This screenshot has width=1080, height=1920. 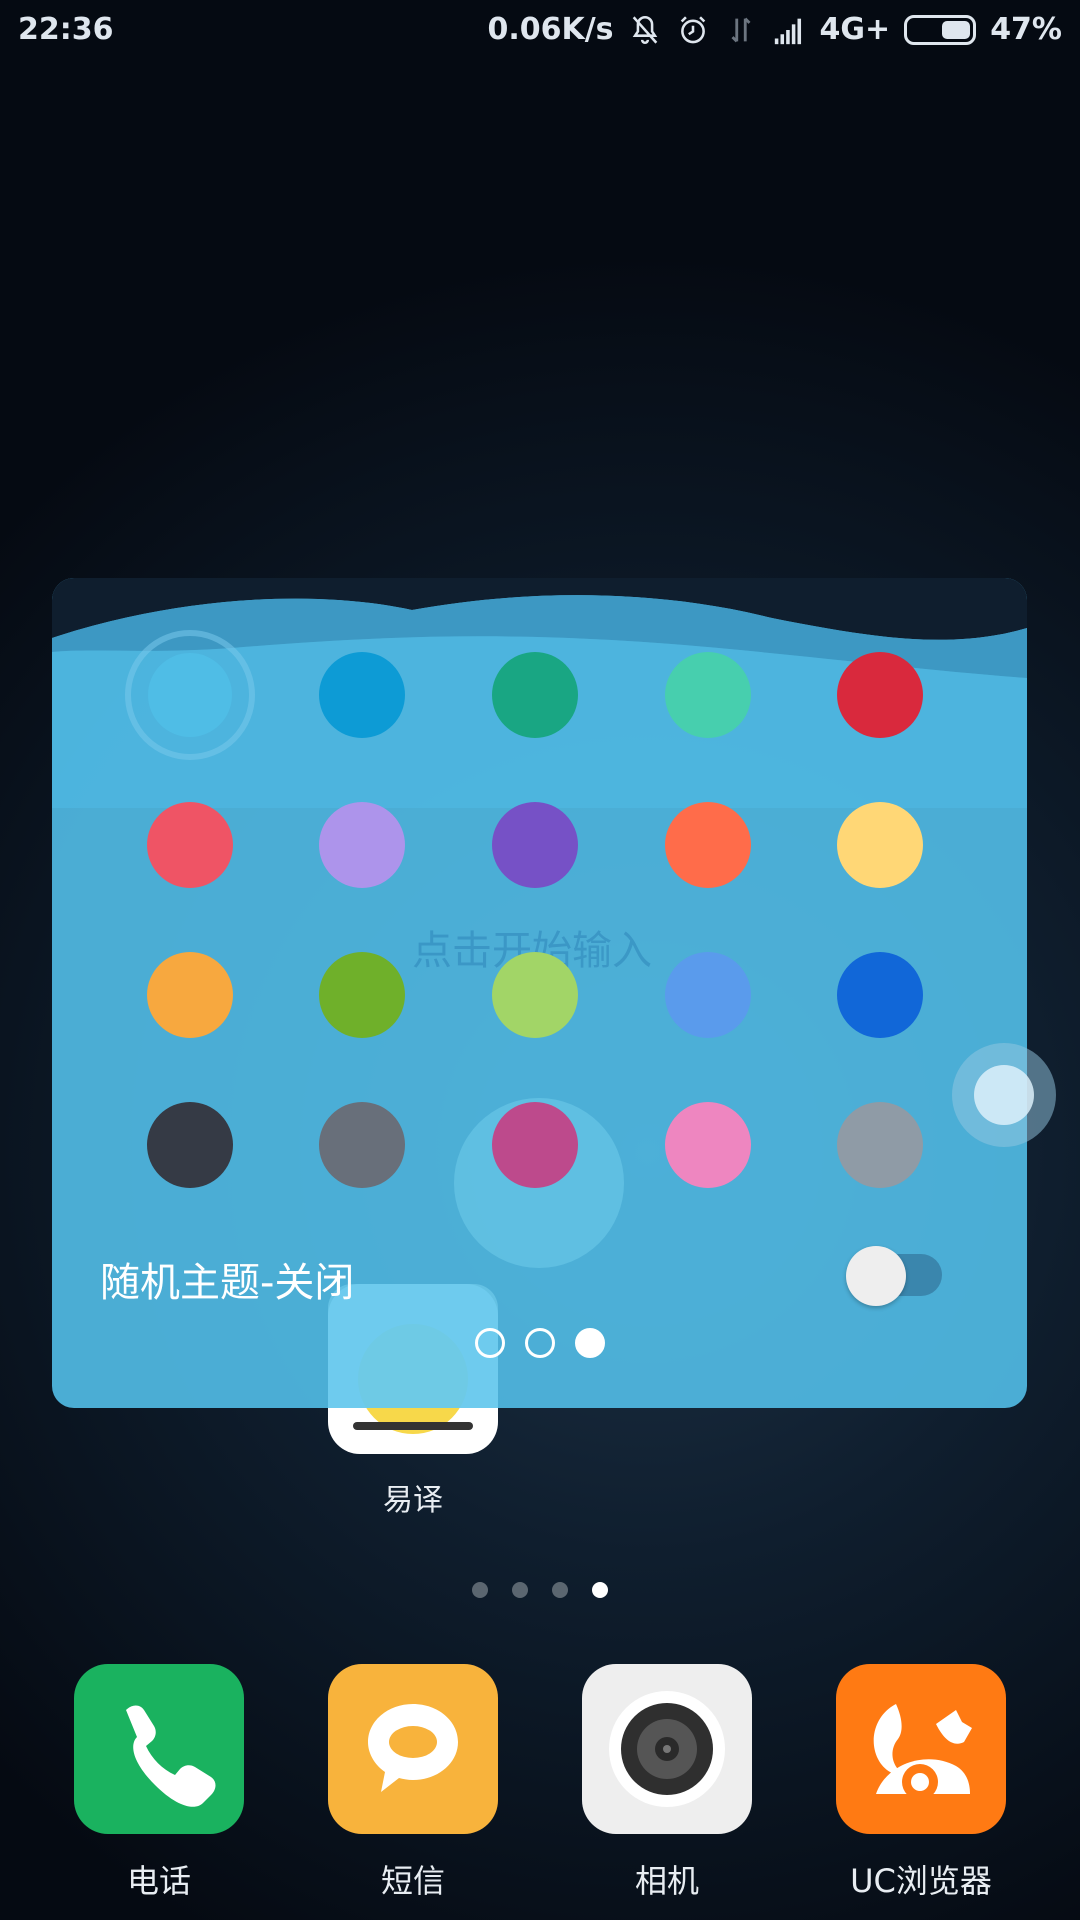 I want to click on toggle-knob, so click(x=876, y=1276).